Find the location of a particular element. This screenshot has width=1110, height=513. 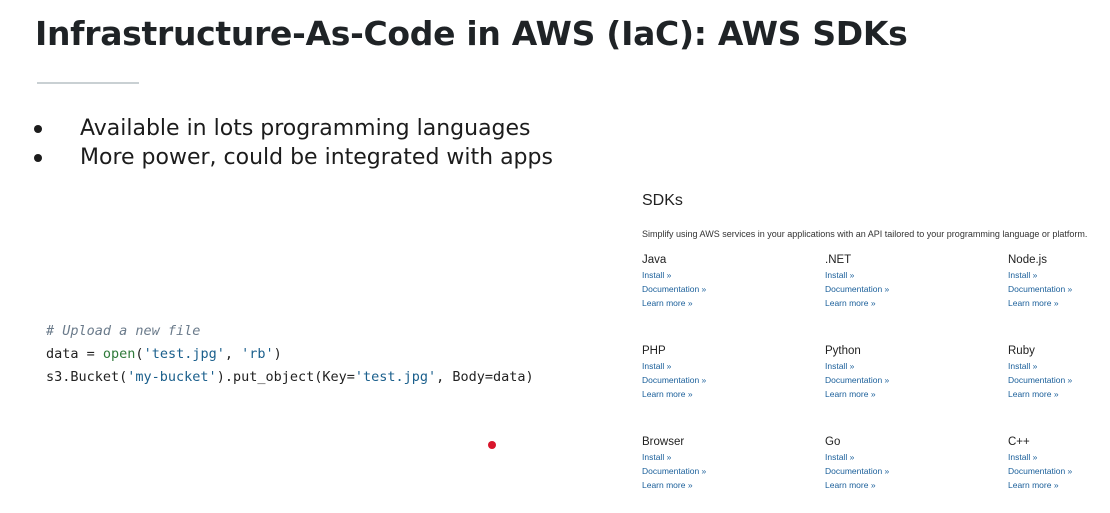

sdk-name: Ruby is located at coordinates (1021, 351).